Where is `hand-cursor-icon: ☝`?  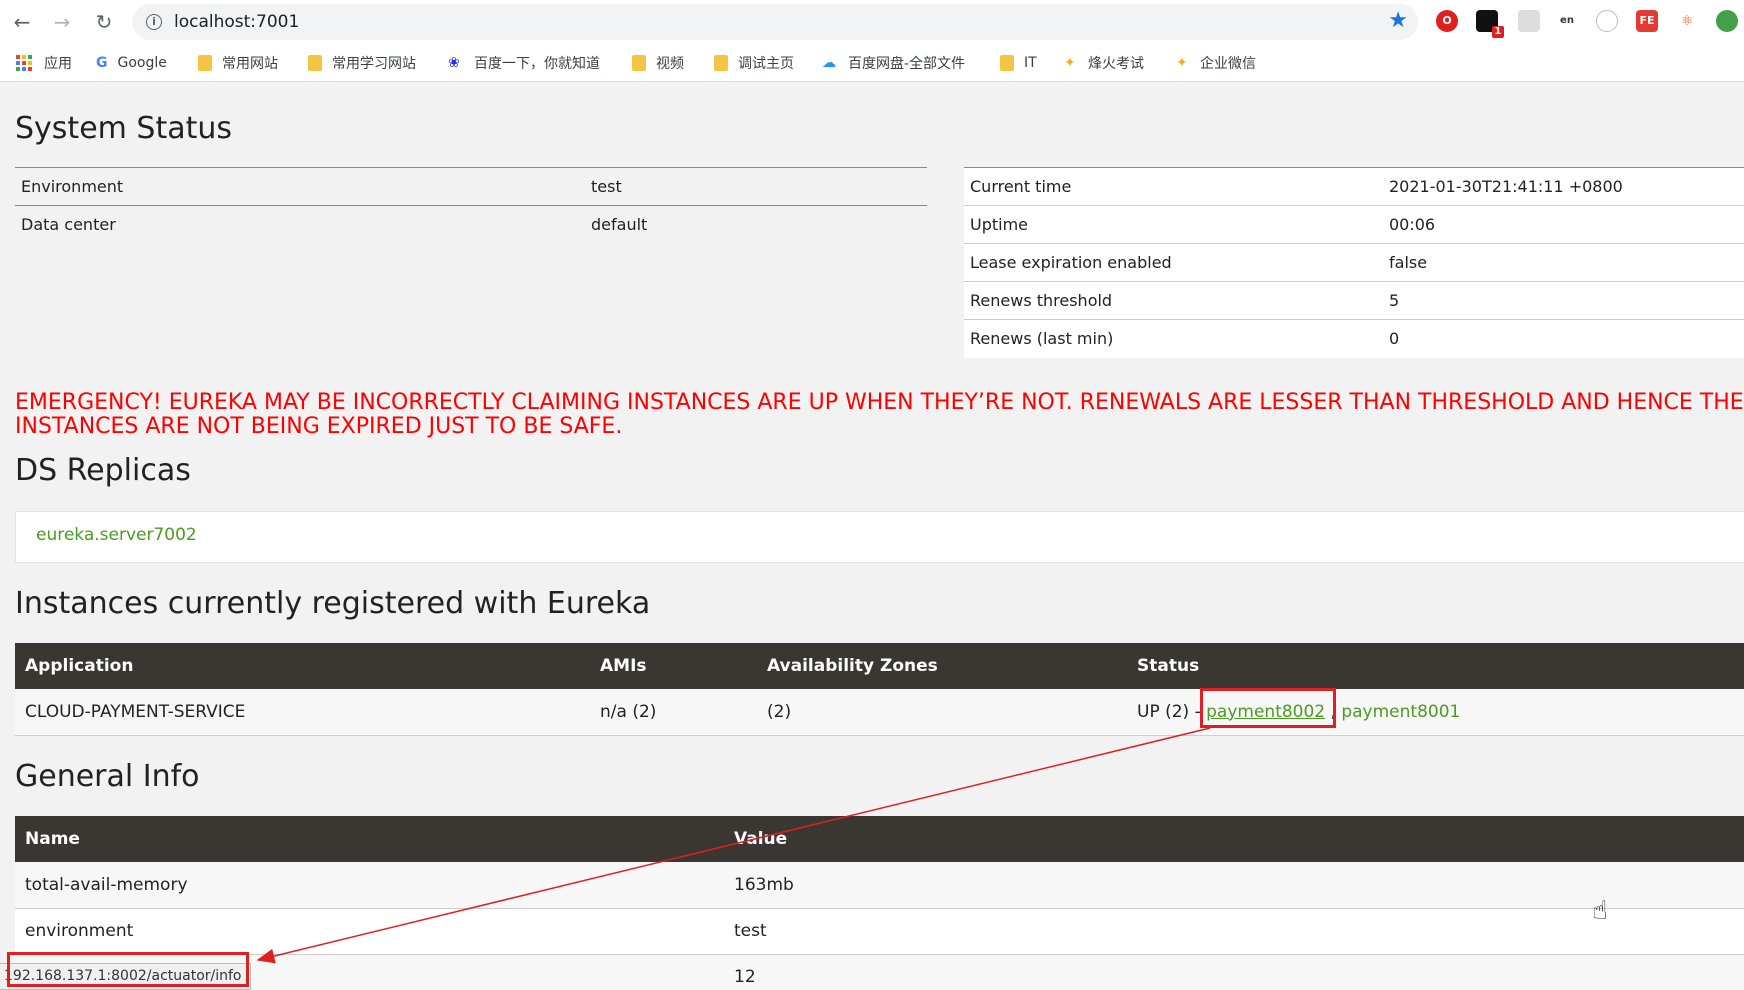
hand-cursor-icon: ☝ is located at coordinates (1600, 911).